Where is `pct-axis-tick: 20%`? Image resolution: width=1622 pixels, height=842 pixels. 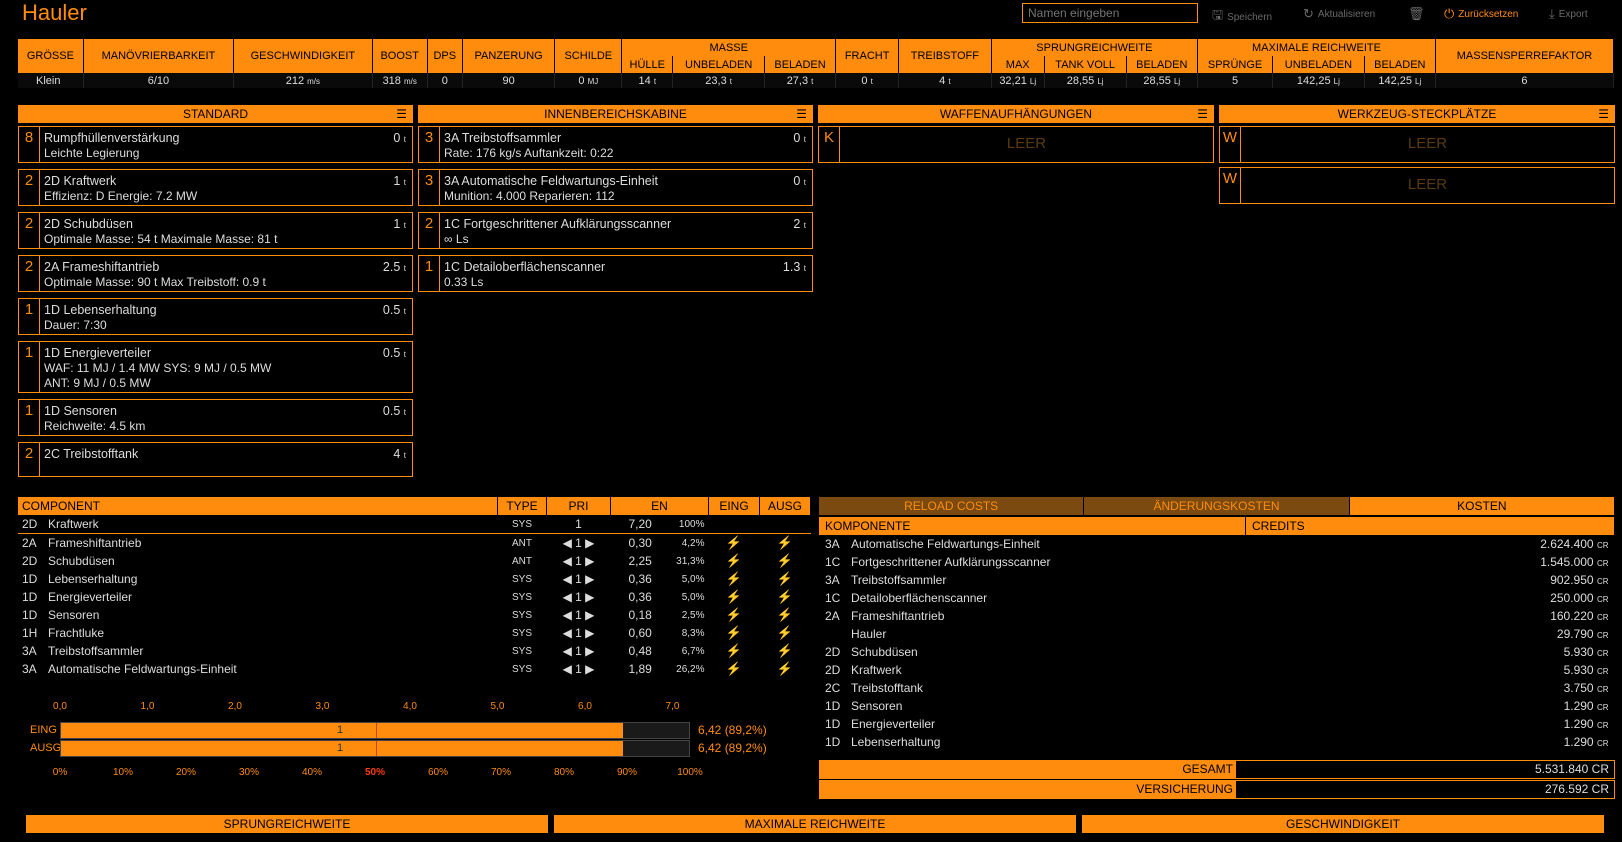
pct-axis-tick: 20% is located at coordinates (186, 772).